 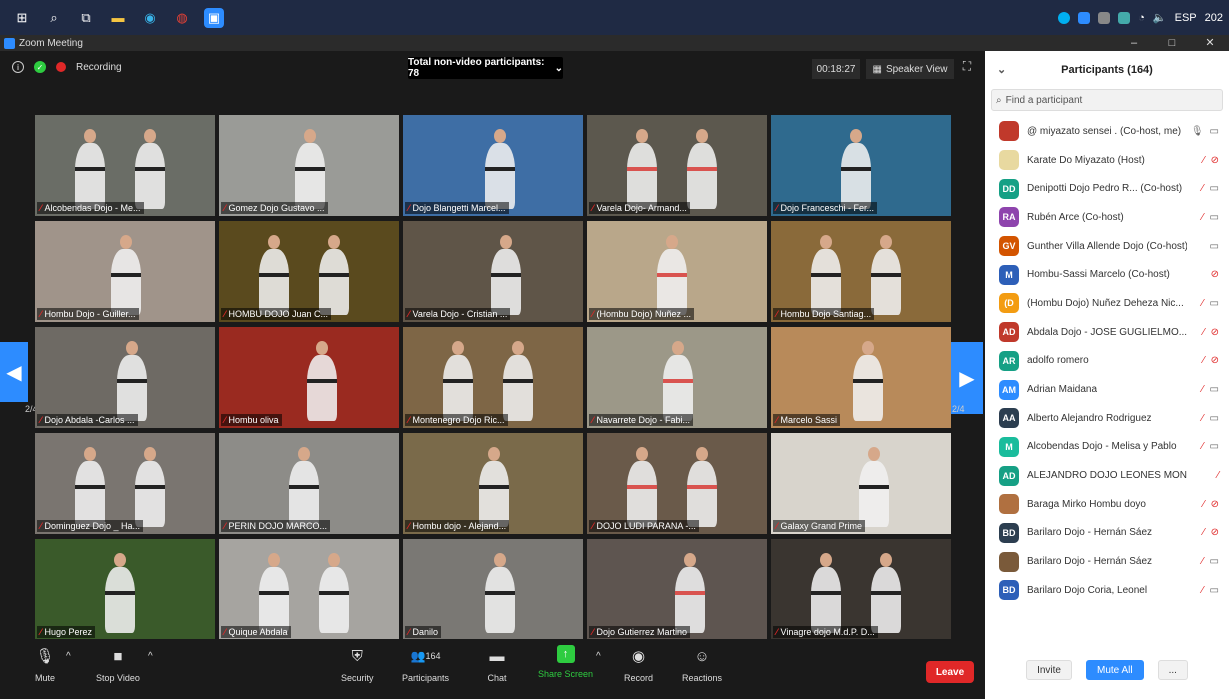 I want to click on leave-button: Leave, so click(x=950, y=672).